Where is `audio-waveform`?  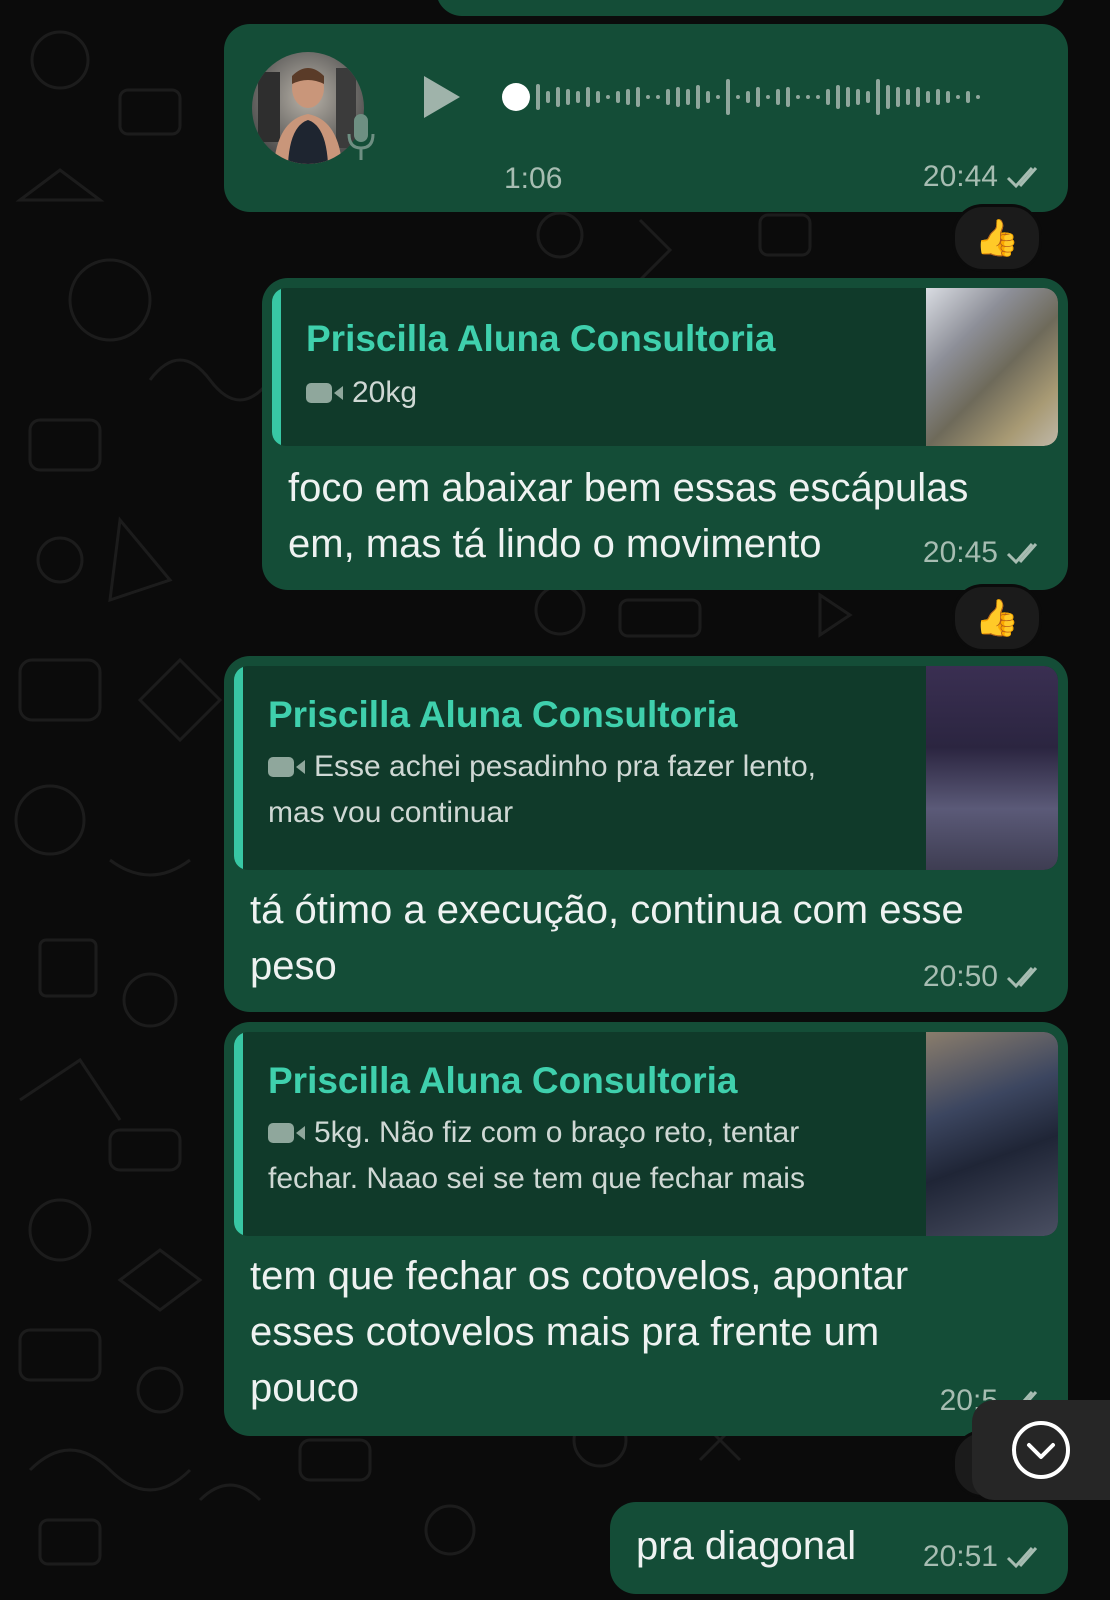 audio-waveform is located at coordinates (762, 97).